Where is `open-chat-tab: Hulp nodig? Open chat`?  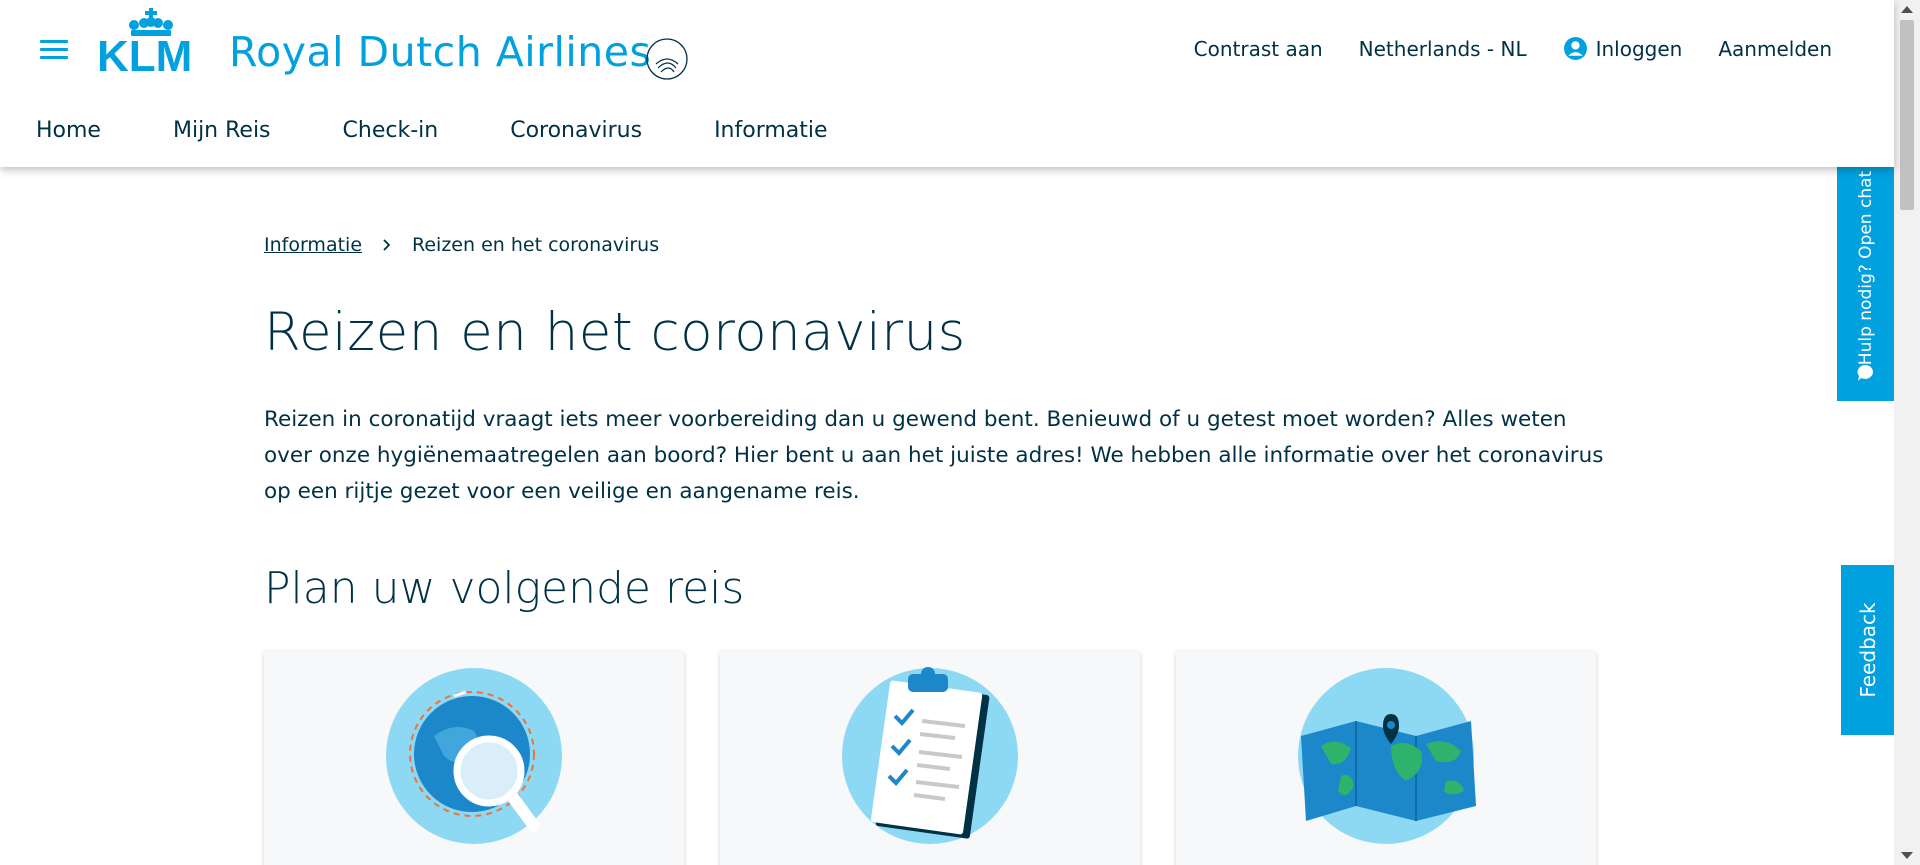 open-chat-tab: Hulp nodig? Open chat is located at coordinates (1866, 267).